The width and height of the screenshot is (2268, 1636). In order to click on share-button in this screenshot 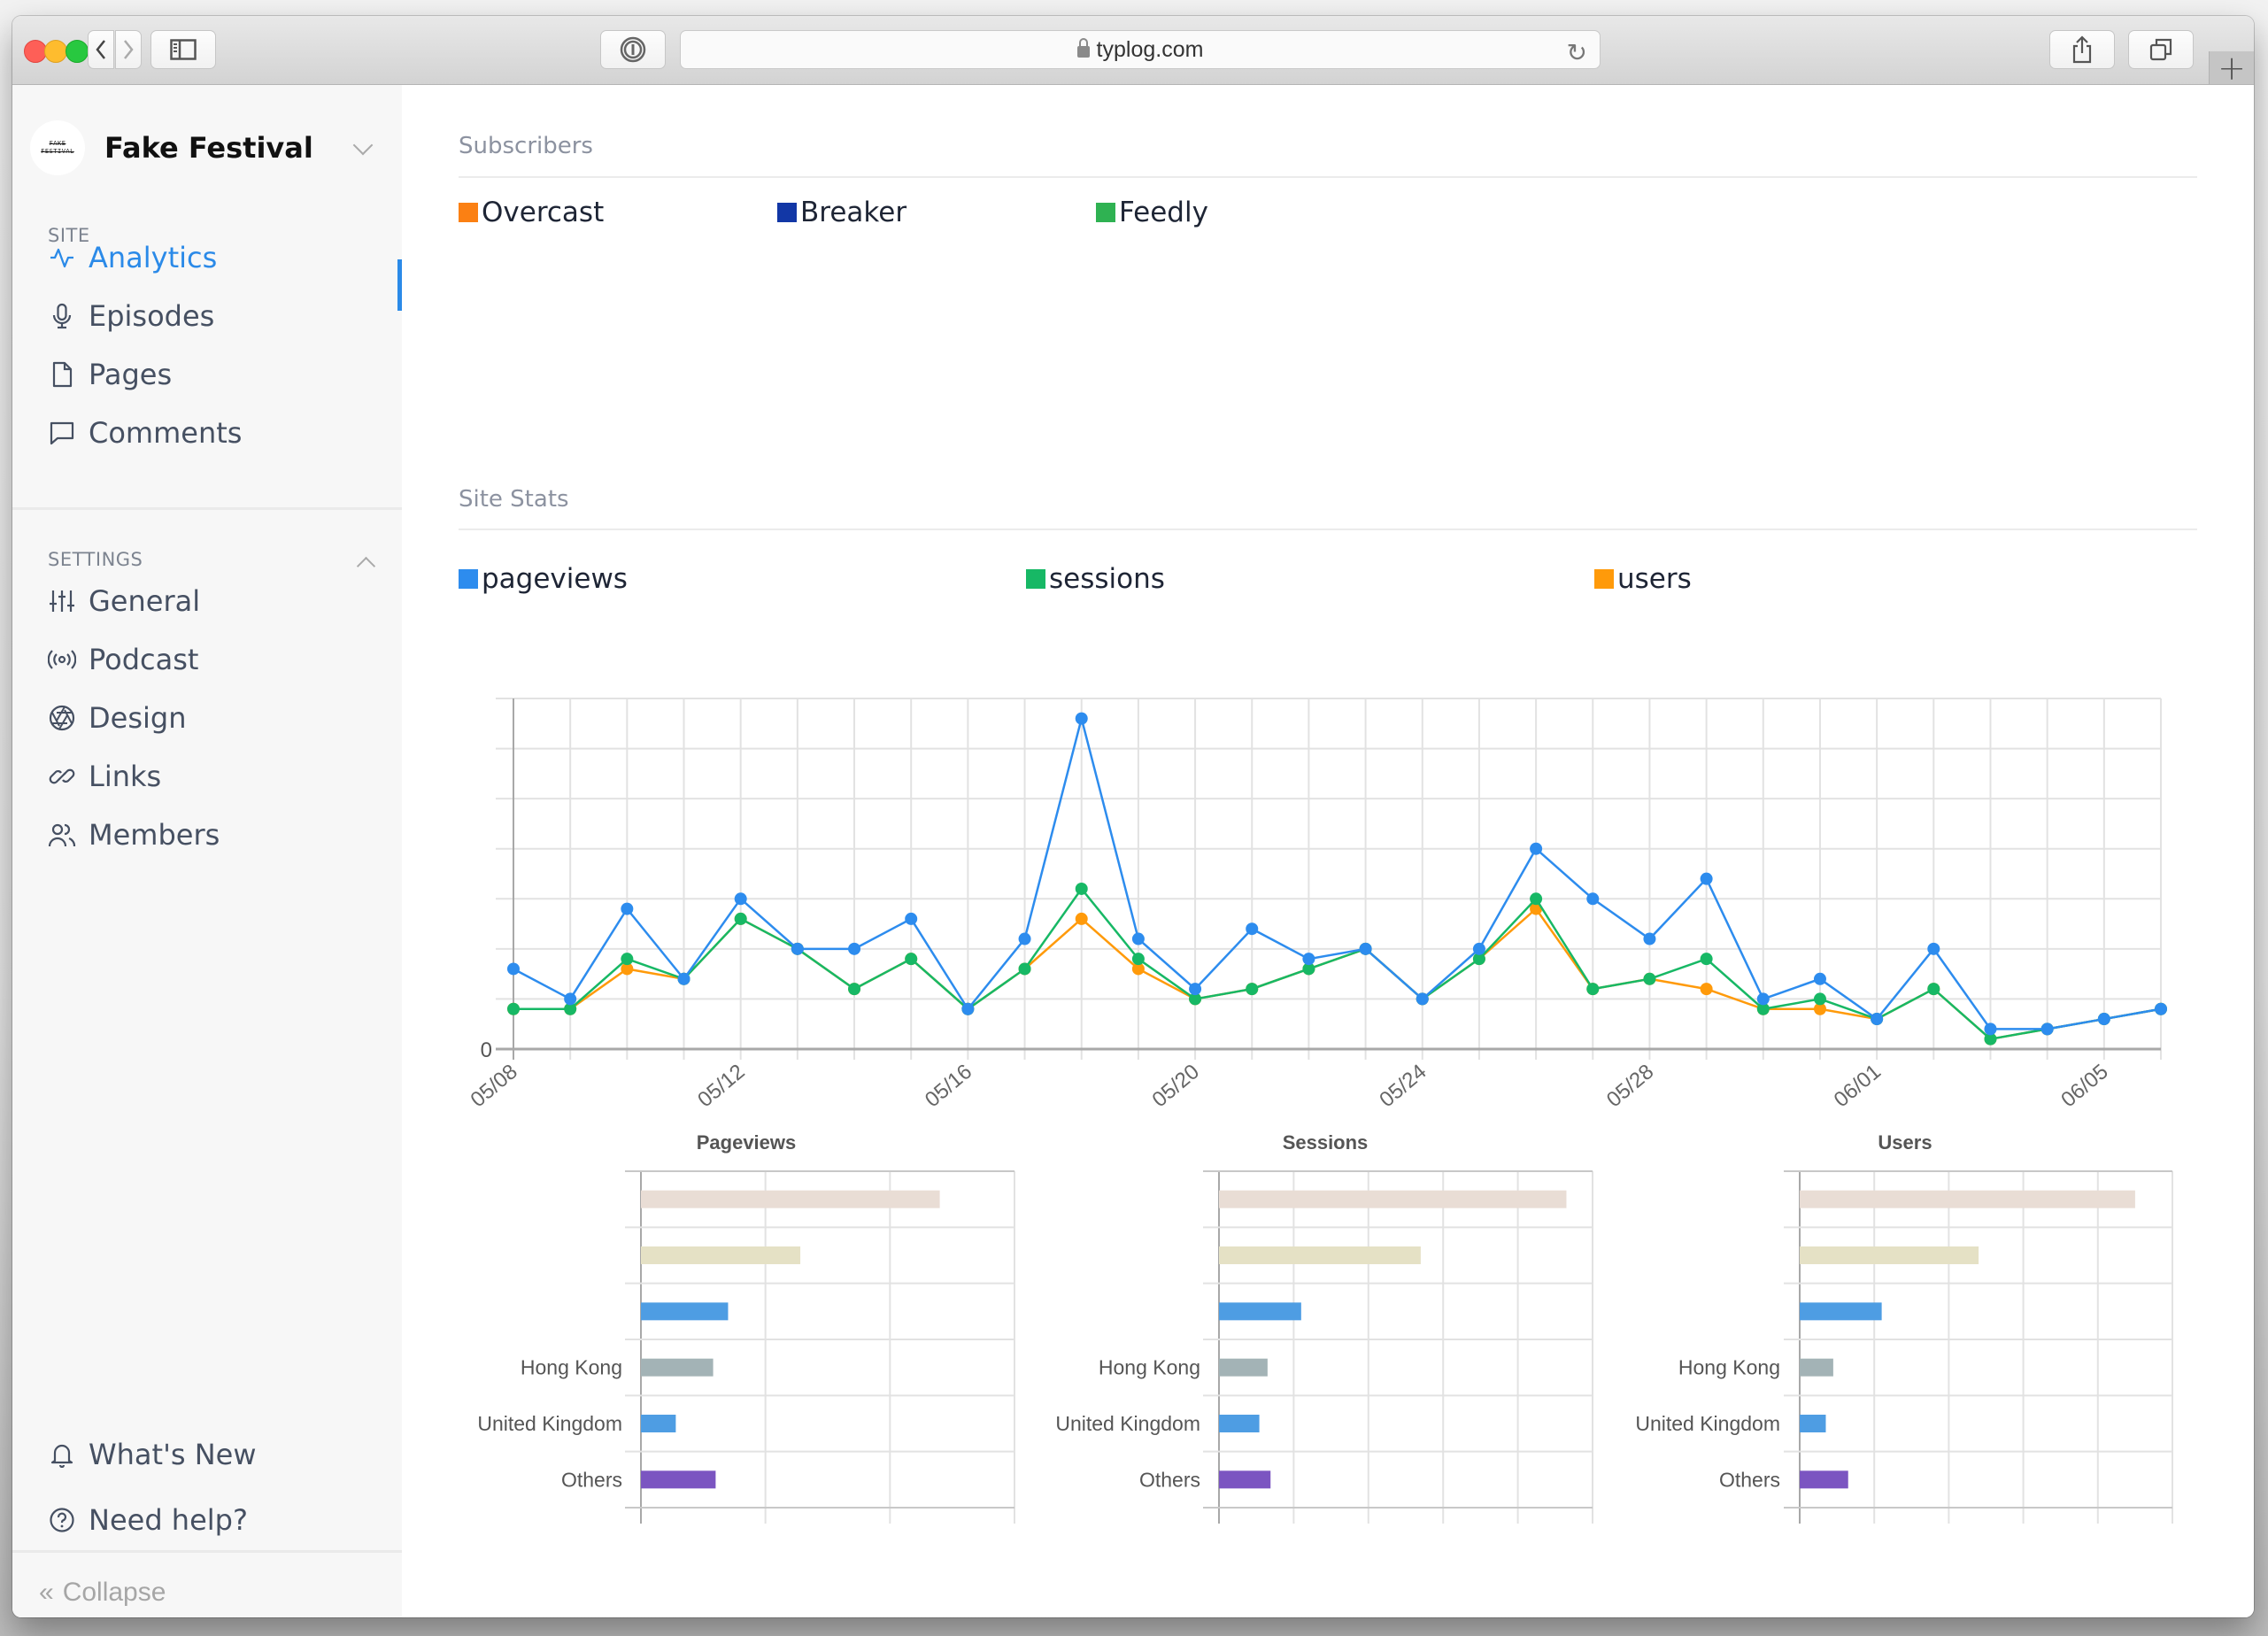, I will do `click(2082, 49)`.